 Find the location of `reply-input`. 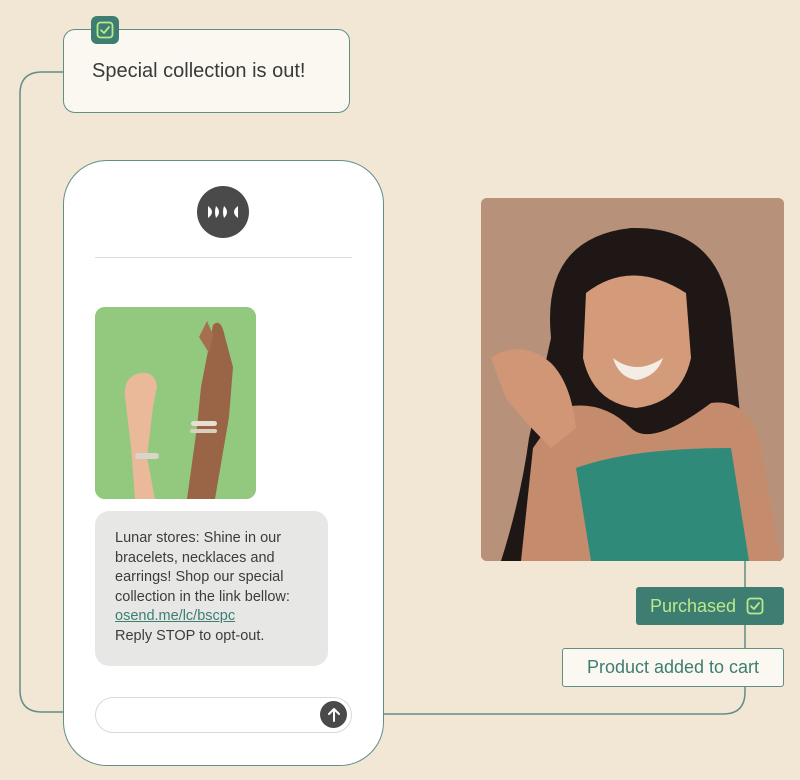

reply-input is located at coordinates (223, 715).